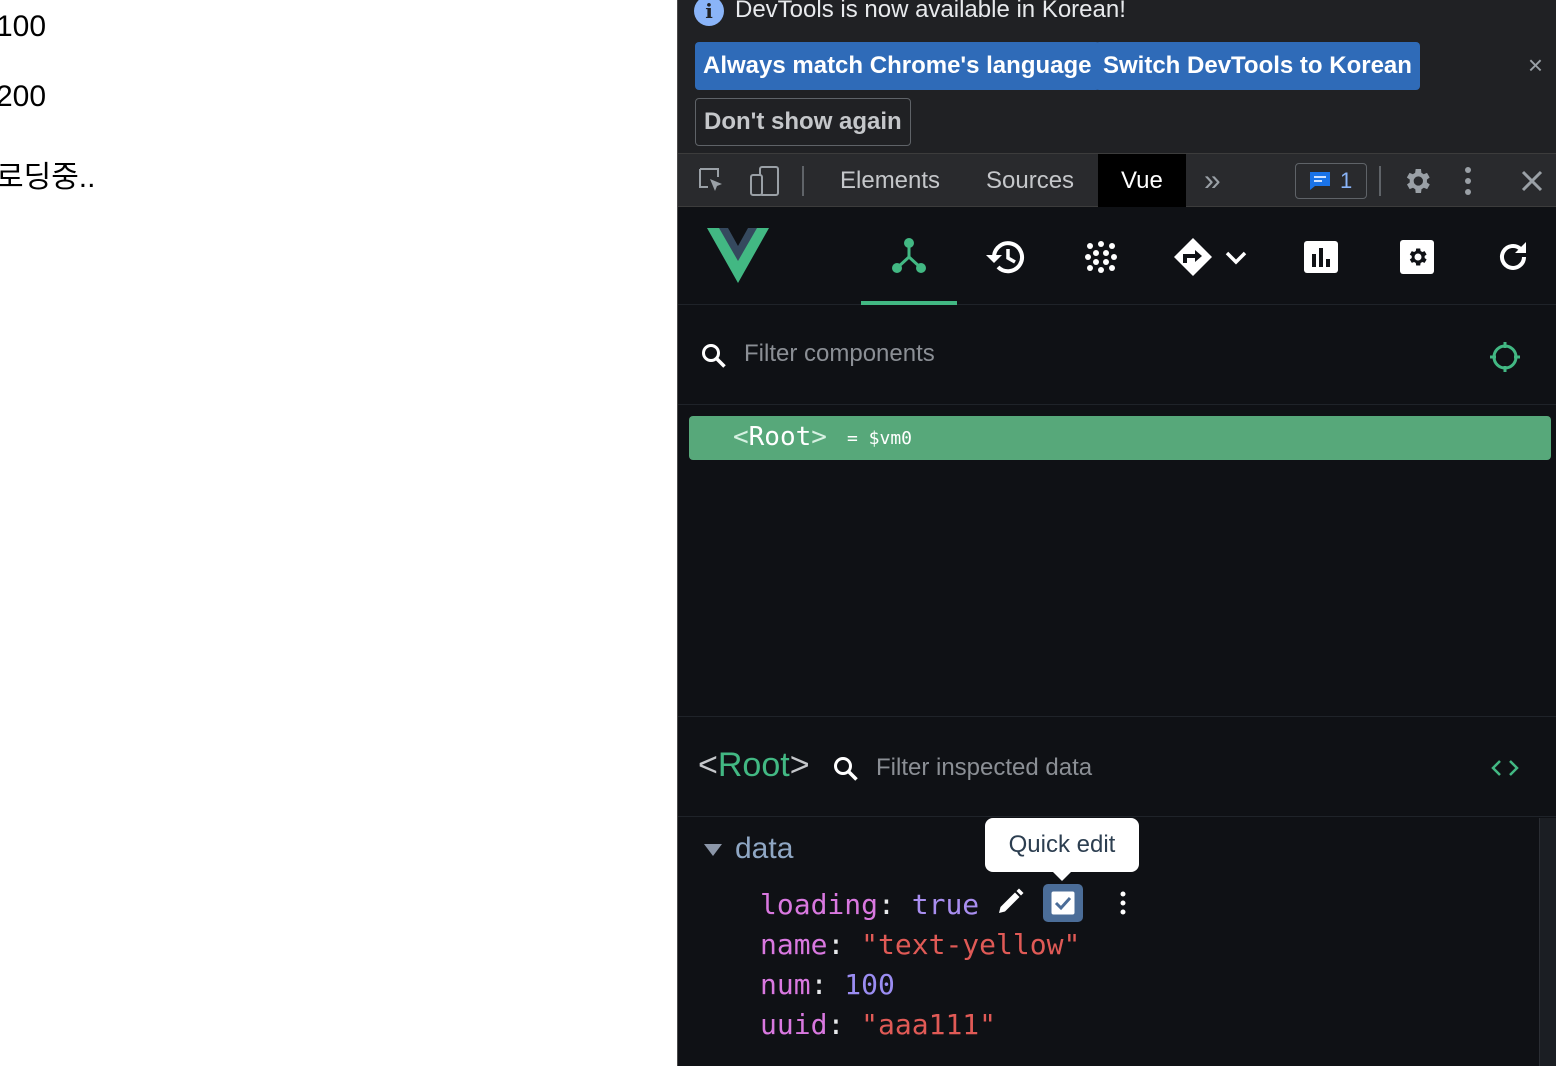 The width and height of the screenshot is (1556, 1066). What do you see at coordinates (1010, 902) in the screenshot?
I see `pencil-icon` at bounding box center [1010, 902].